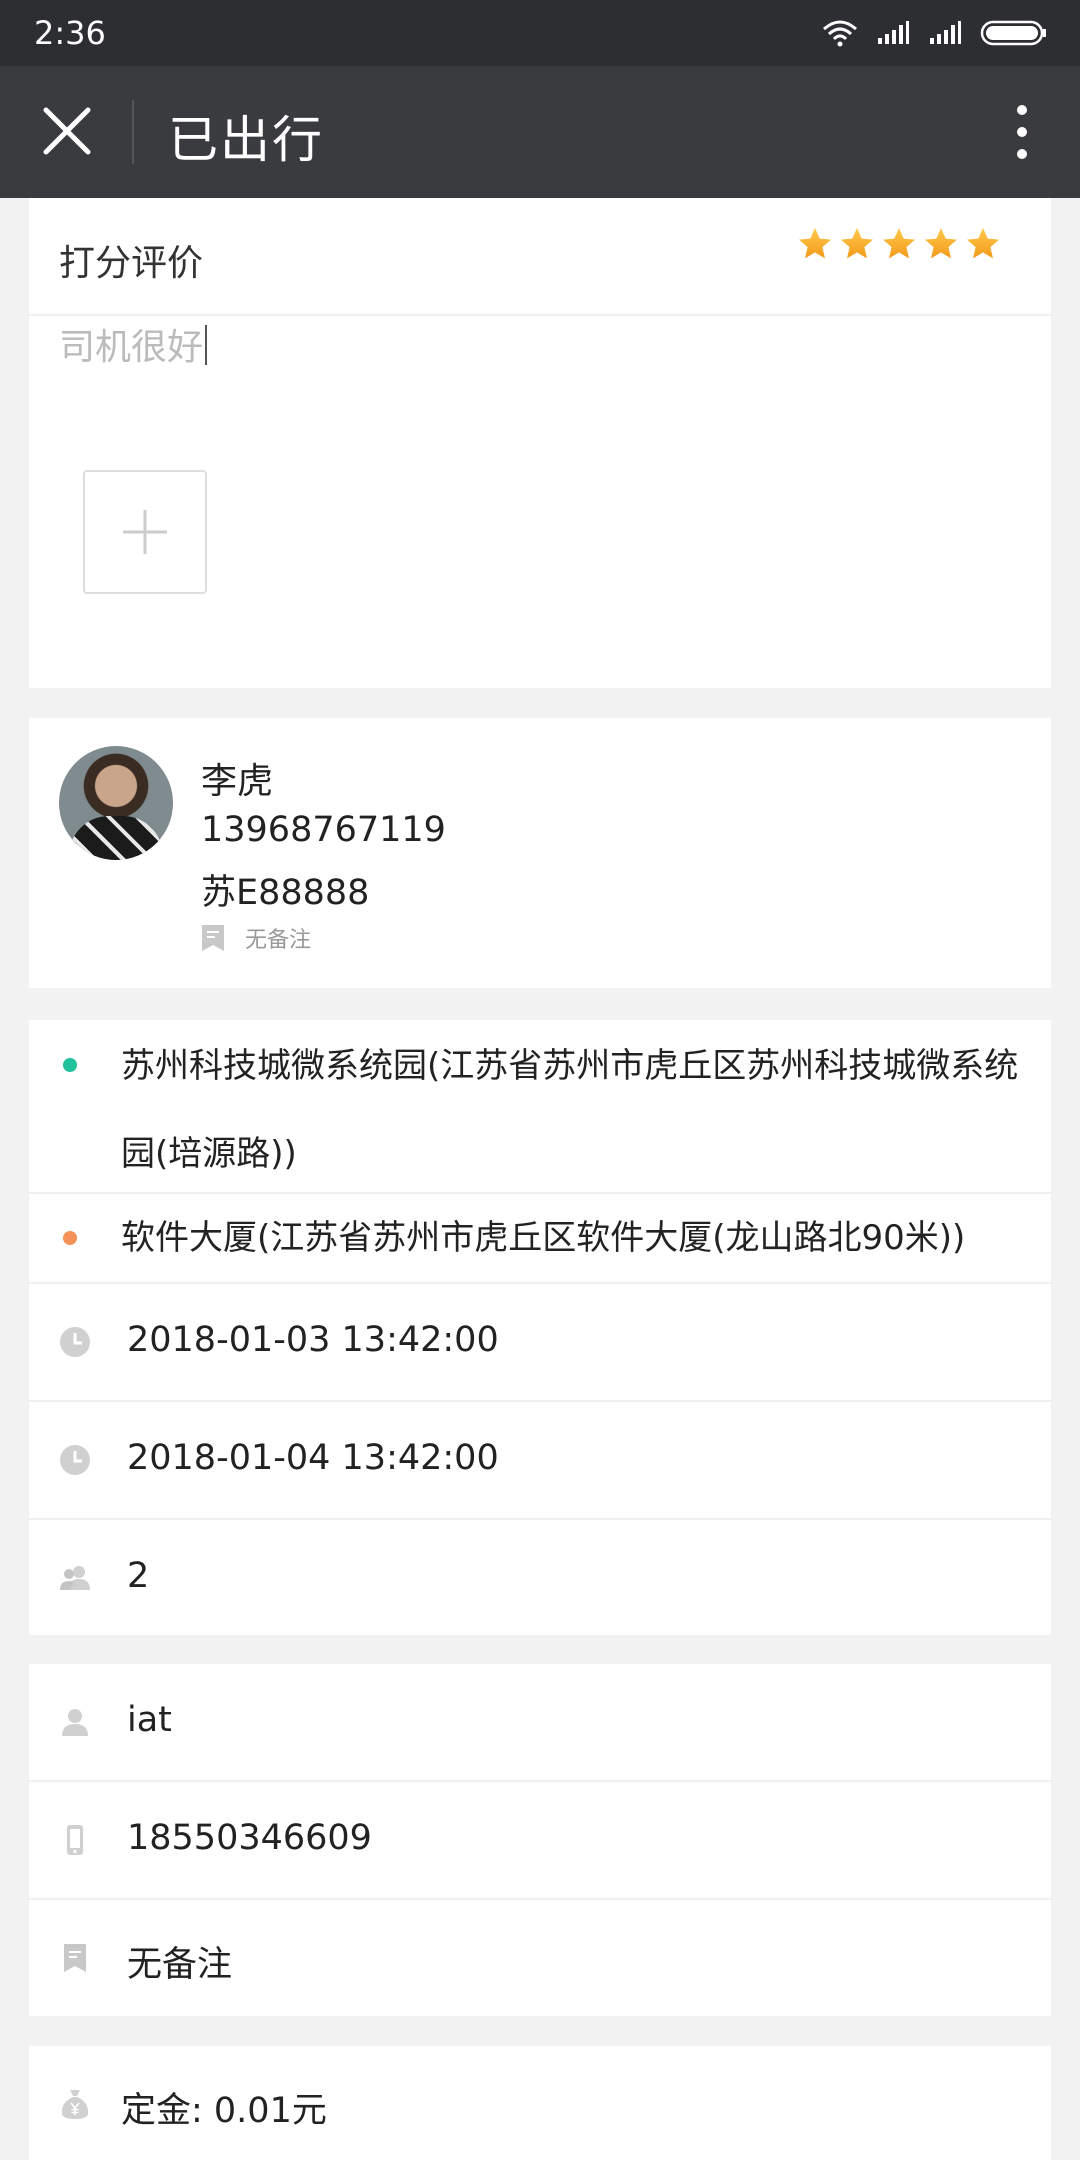 This screenshot has height=2160, width=1080. What do you see at coordinates (540, 2103) in the screenshot?
I see `deposit-card: 定金: 0.01元` at bounding box center [540, 2103].